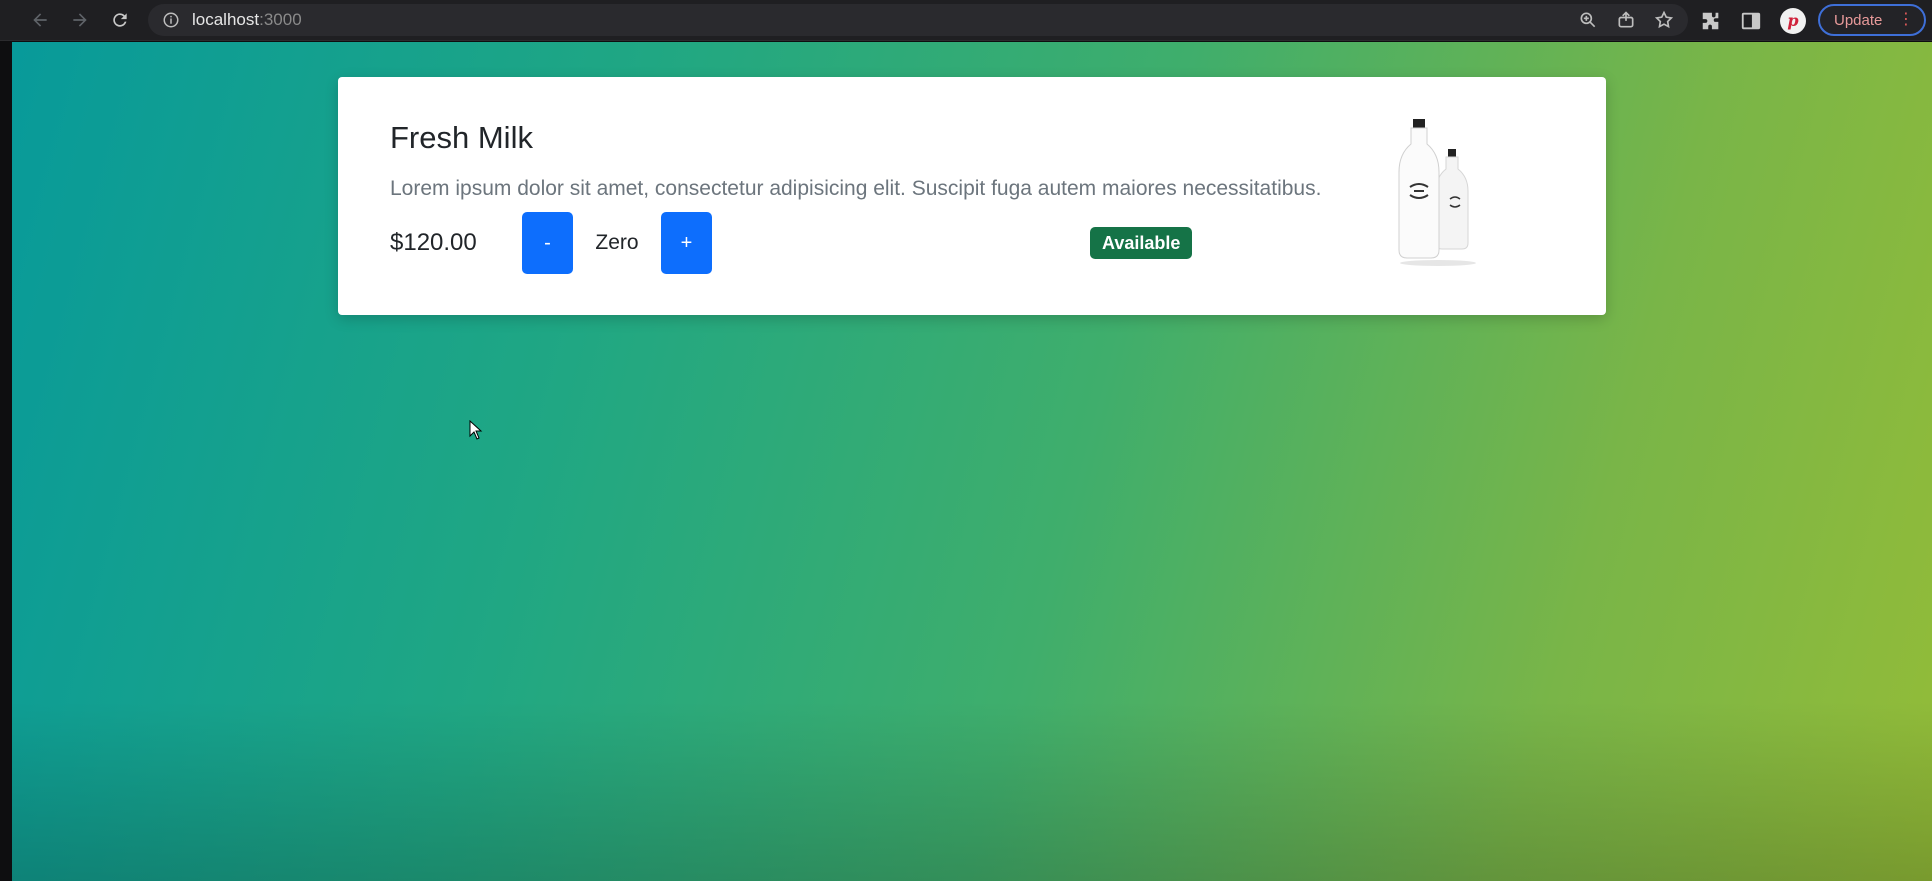 This screenshot has height=881, width=1932. What do you see at coordinates (1141, 243) in the screenshot?
I see `status-badge: Available` at bounding box center [1141, 243].